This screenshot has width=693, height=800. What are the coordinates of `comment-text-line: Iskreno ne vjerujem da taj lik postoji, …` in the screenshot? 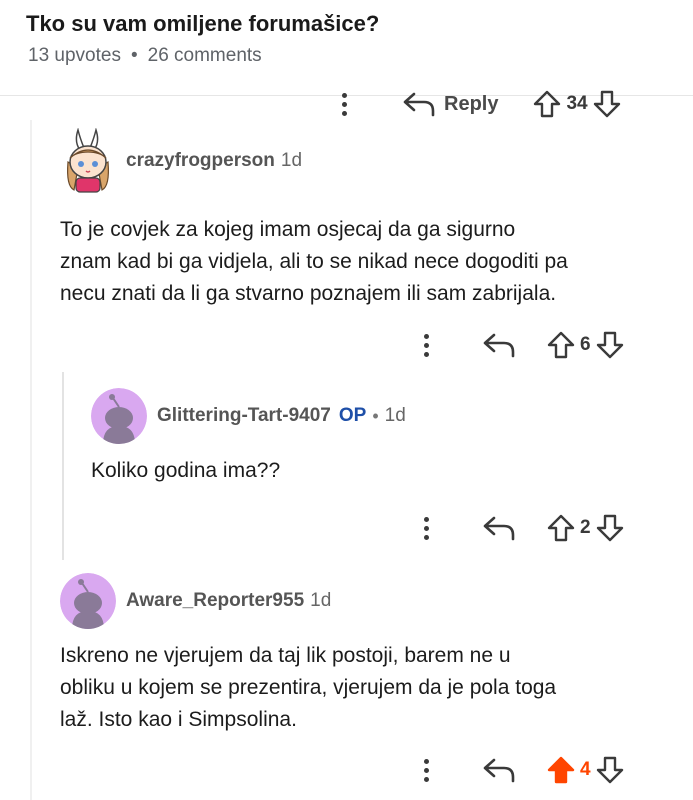 It's located at (285, 655).